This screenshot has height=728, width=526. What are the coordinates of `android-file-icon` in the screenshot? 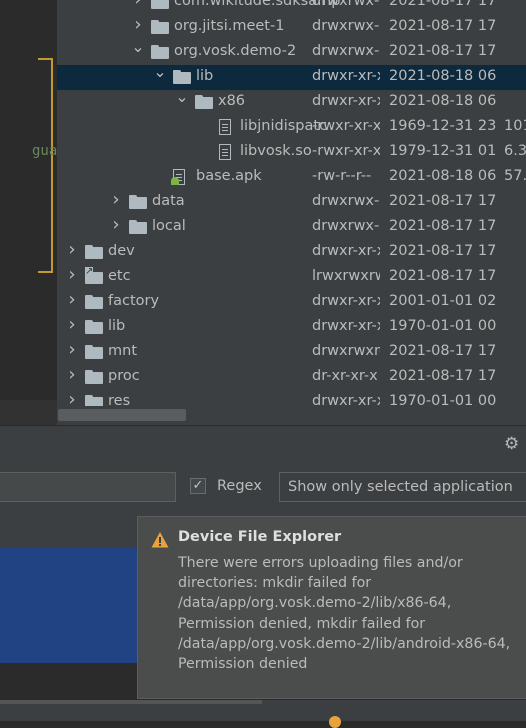 It's located at (181, 177).